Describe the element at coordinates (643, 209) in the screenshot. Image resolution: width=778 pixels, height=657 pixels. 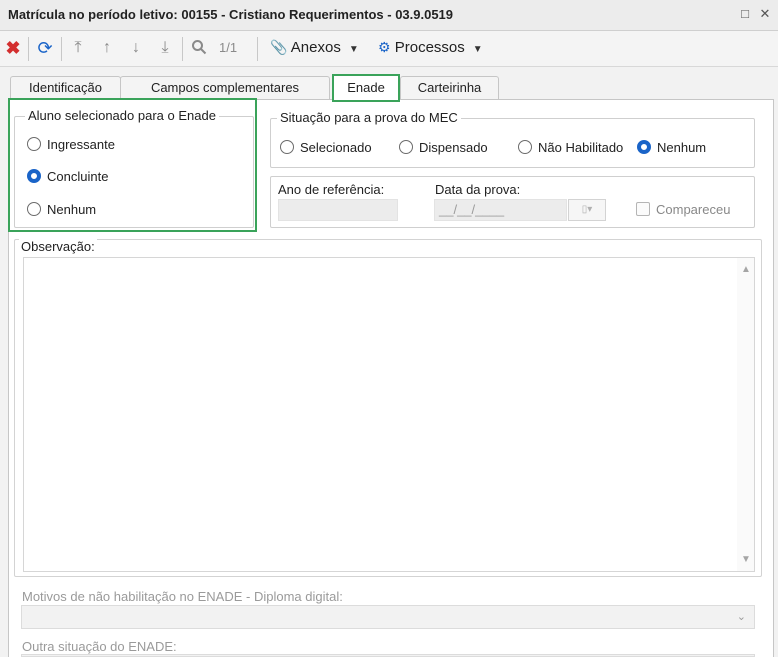
I see `compareceu-checkbox` at that location.